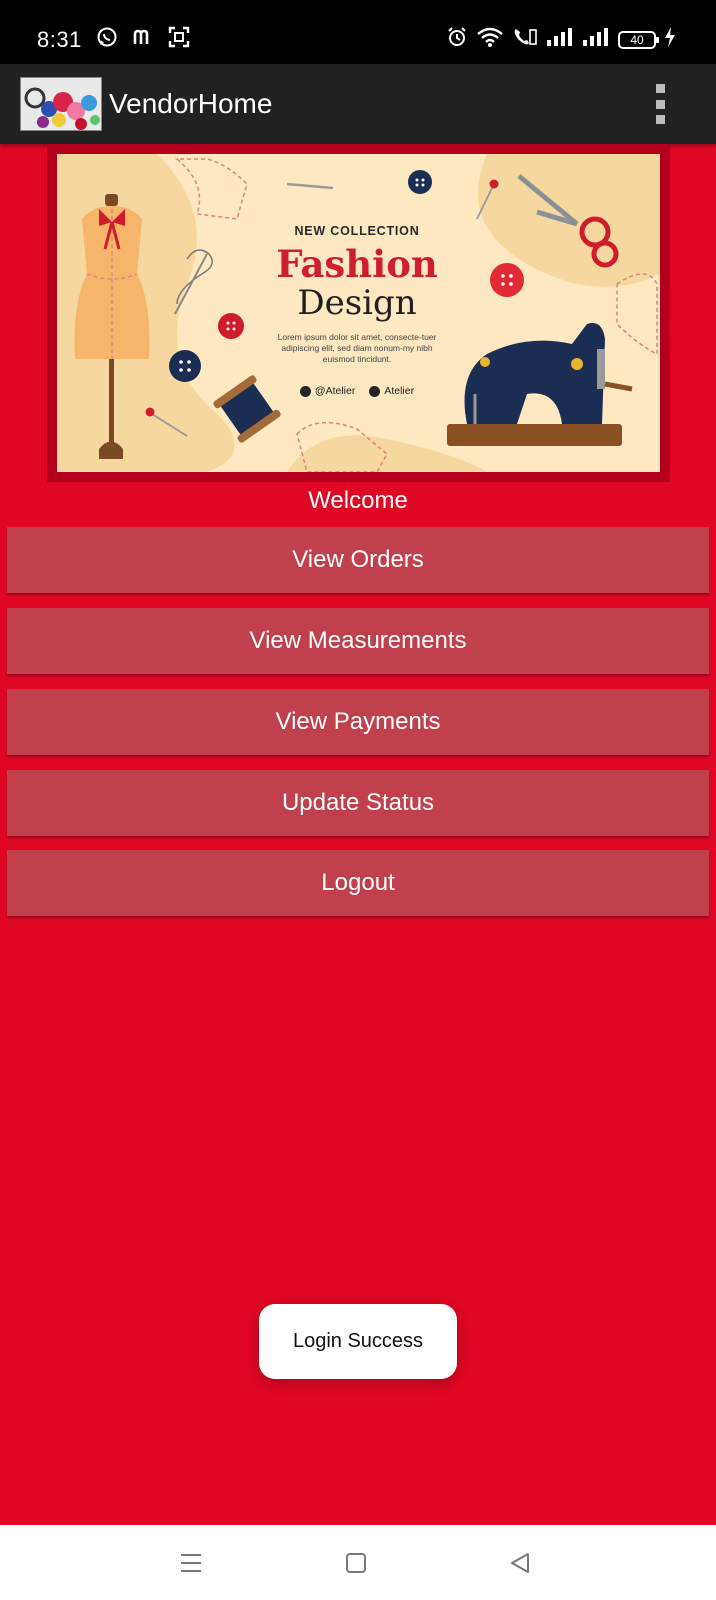 This screenshot has height=1600, width=716. Describe the element at coordinates (399, 391) in the screenshot. I see `facebook-handle: Atelier` at that location.